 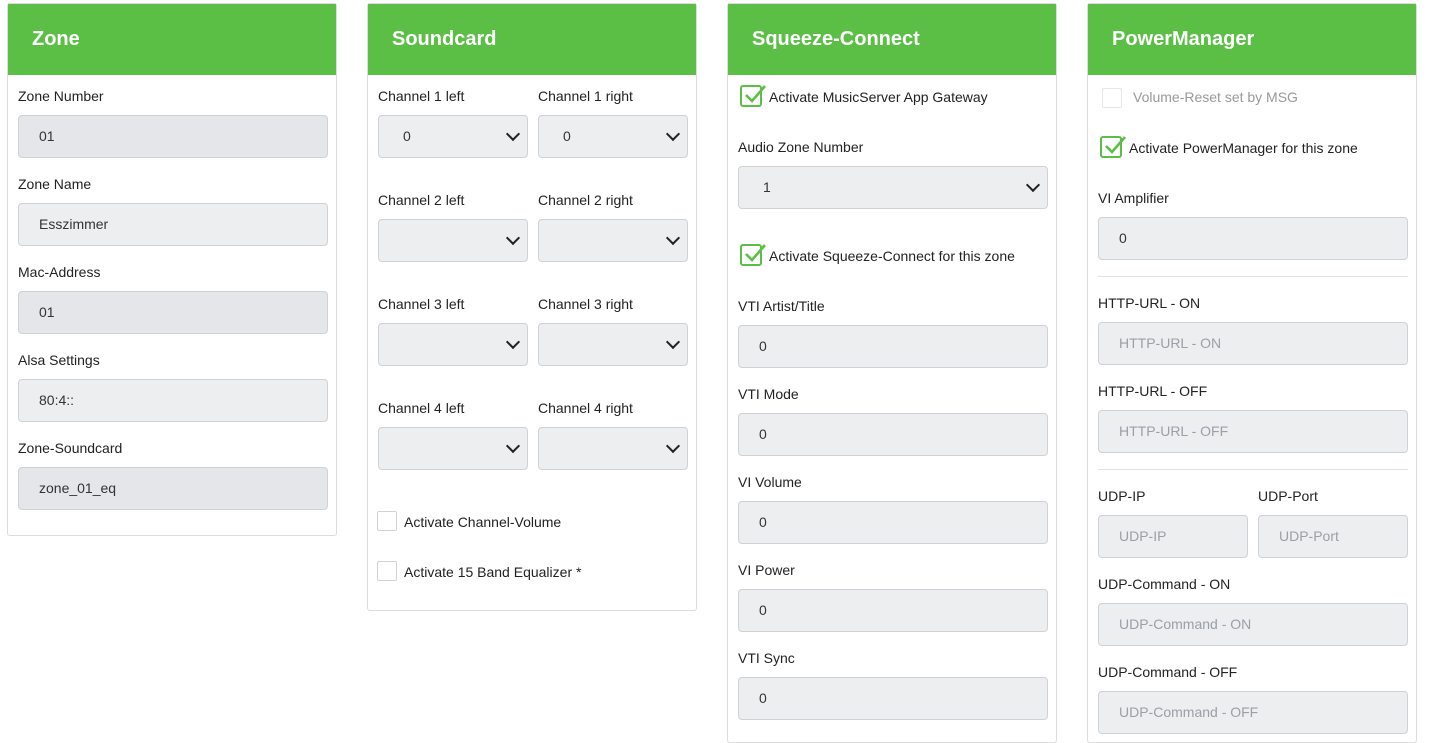 What do you see at coordinates (613, 448) in the screenshot?
I see `channel-4-right-select` at bounding box center [613, 448].